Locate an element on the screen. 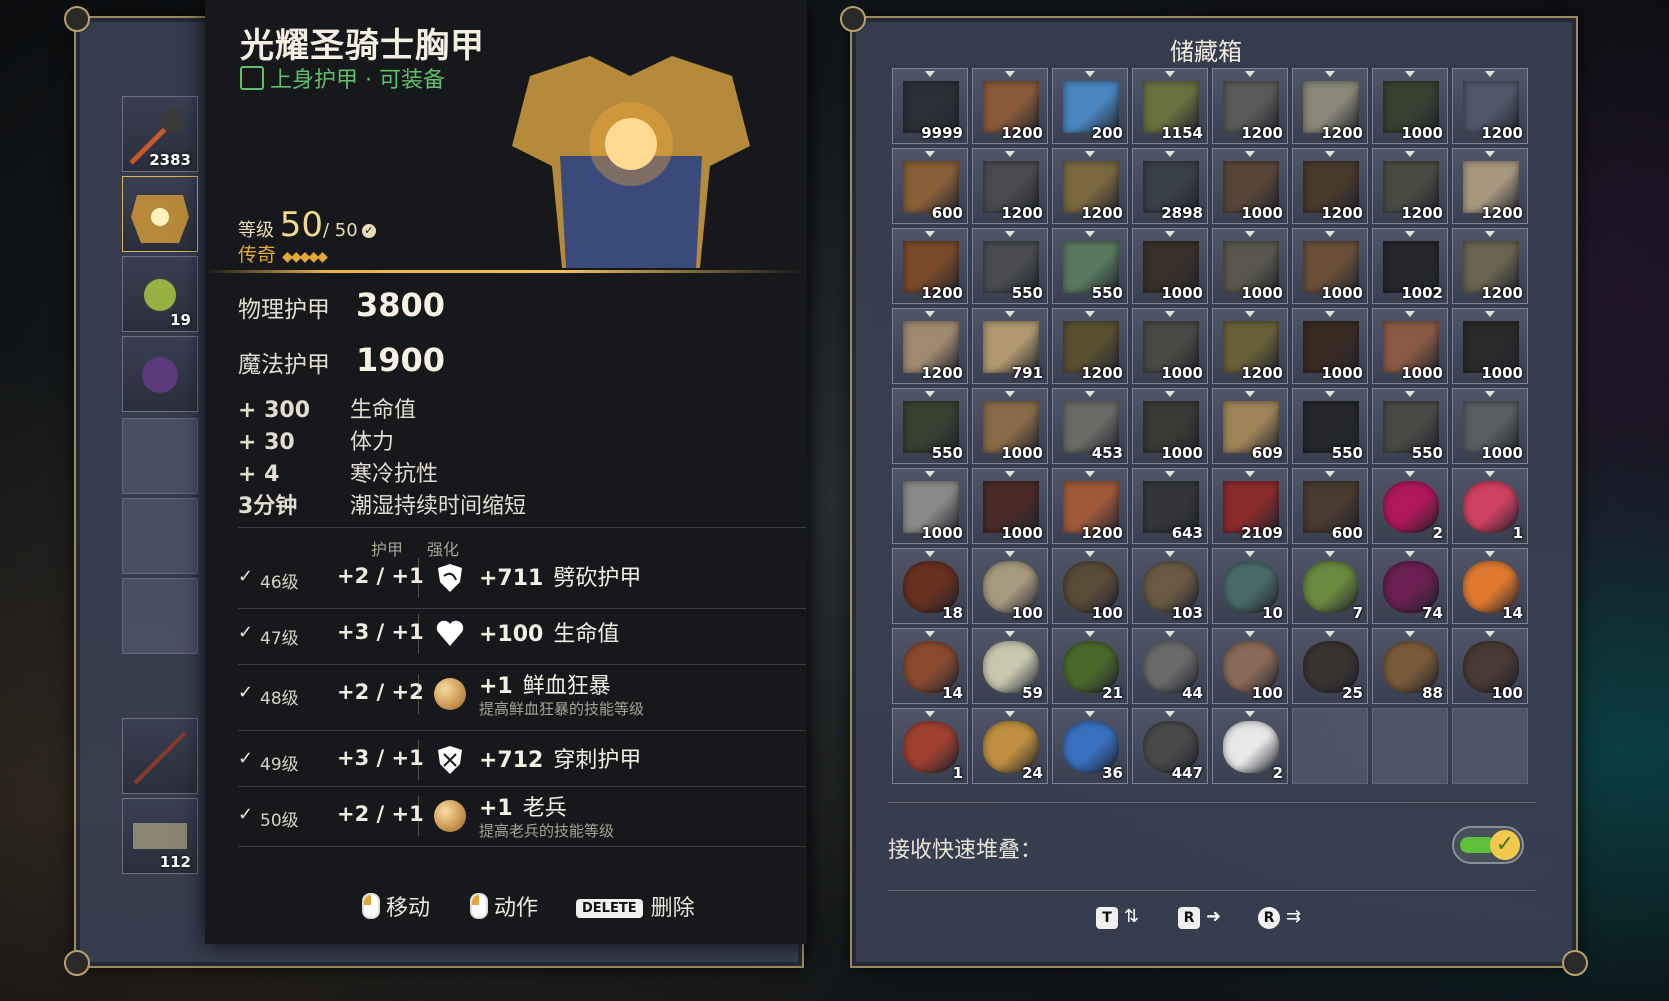  storage-slot: 1154 is located at coordinates (1170, 106).